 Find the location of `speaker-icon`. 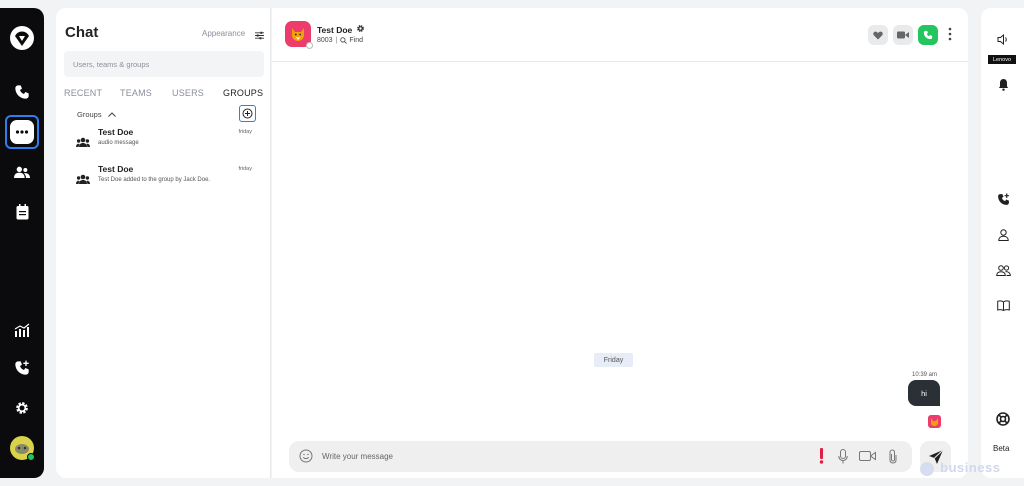

speaker-icon is located at coordinates (1003, 39).